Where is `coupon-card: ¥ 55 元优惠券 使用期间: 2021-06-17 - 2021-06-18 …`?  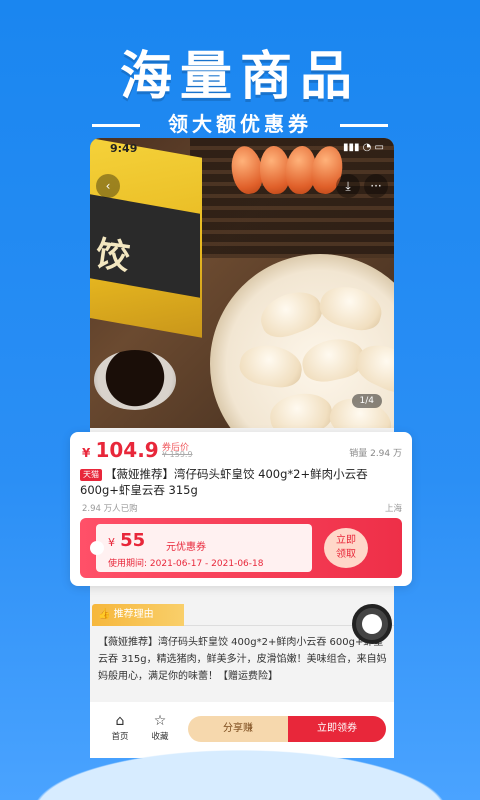
coupon-card: ¥ 55 元优惠券 使用期间: 2021-06-17 - 2021-06-18 … is located at coordinates (241, 548).